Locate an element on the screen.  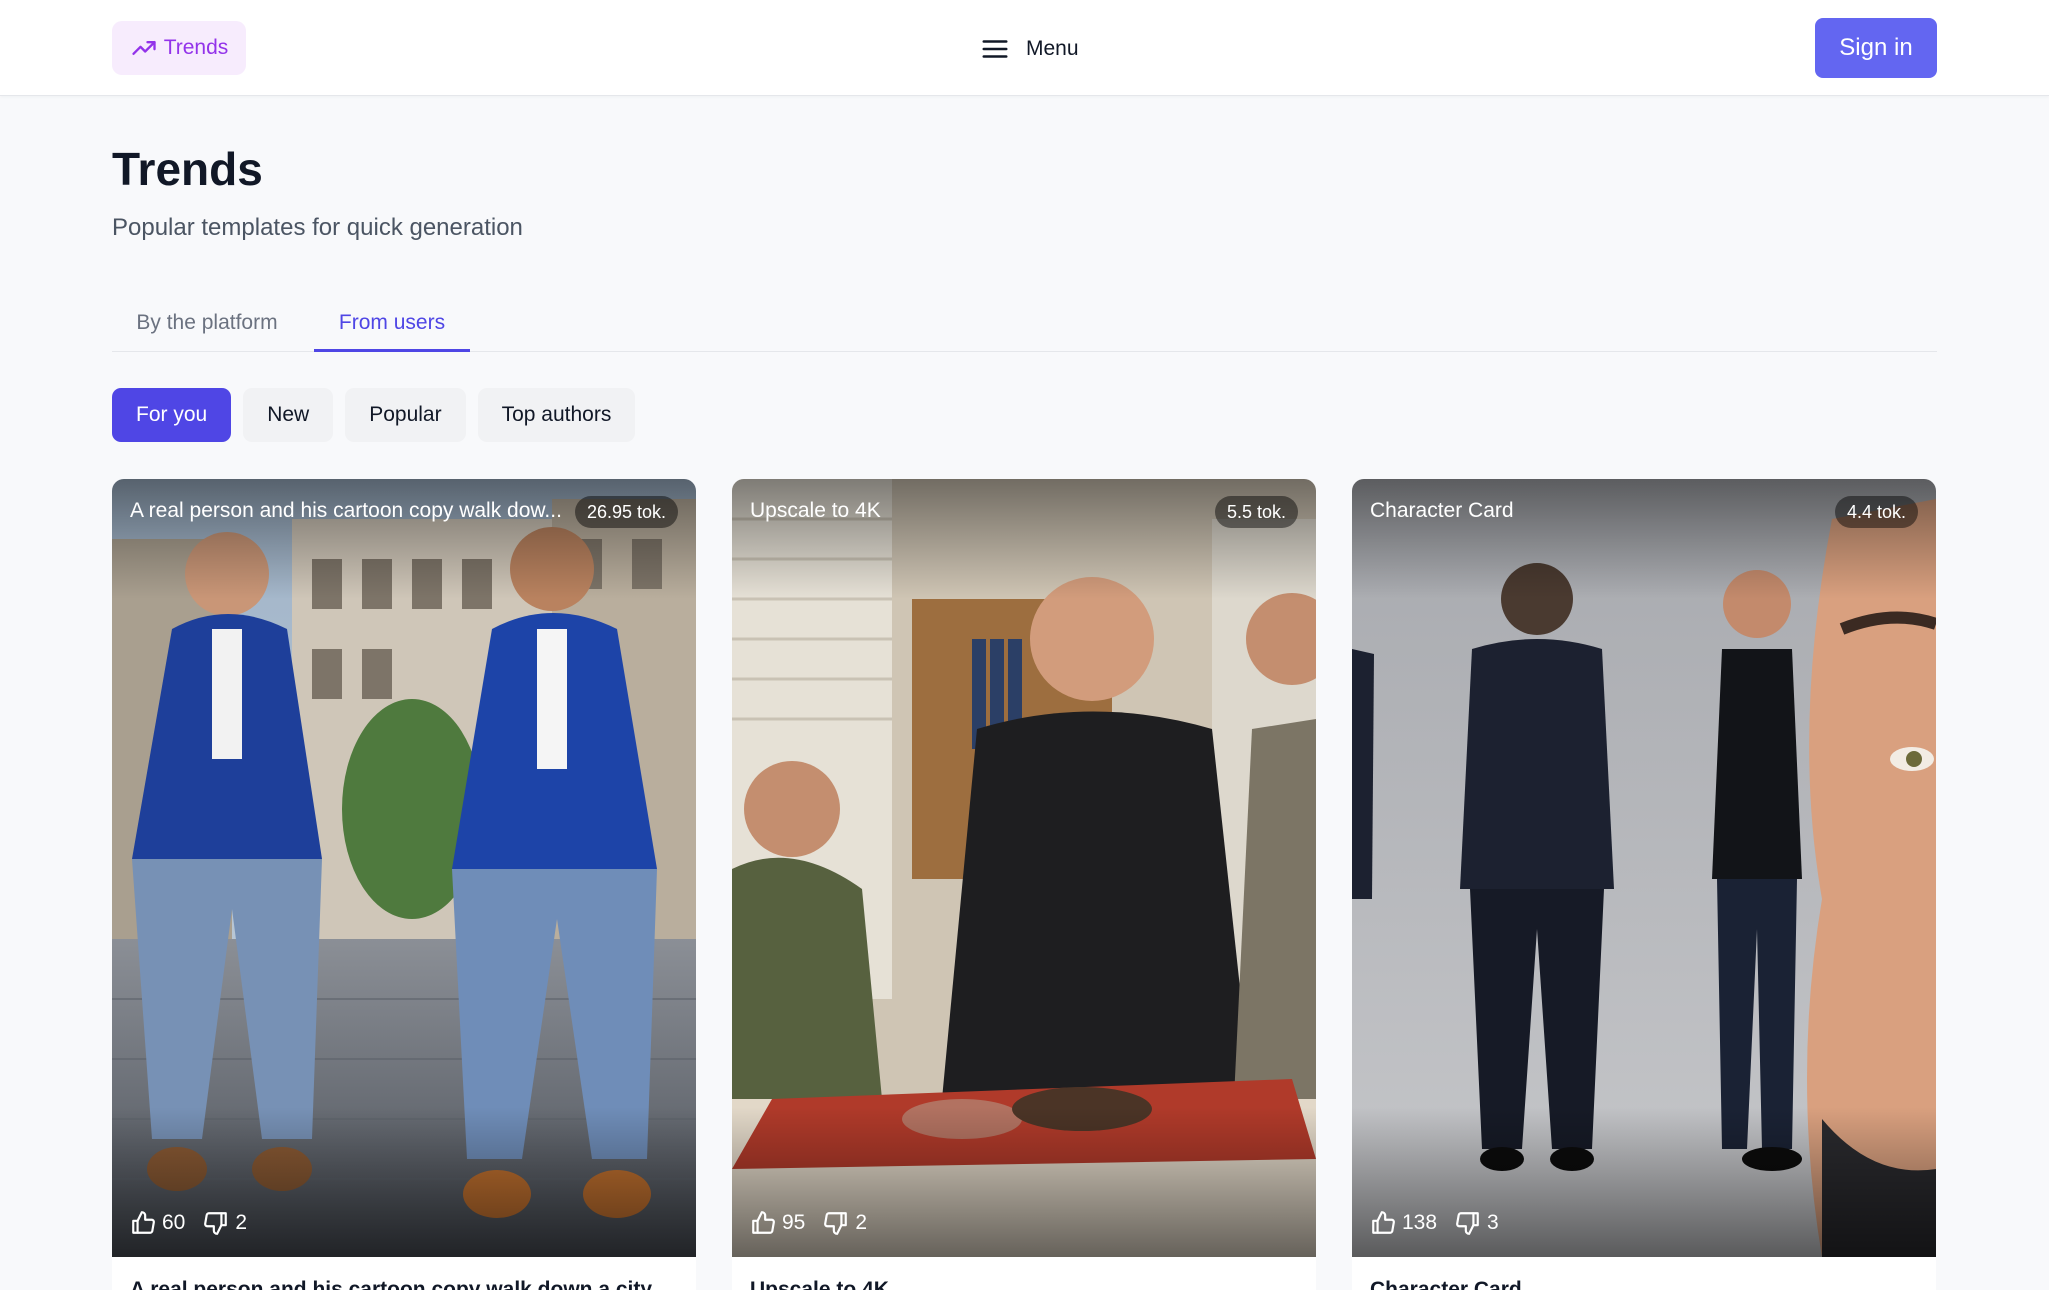
token-cost-badge: 4.4 tok. is located at coordinates (1876, 512).